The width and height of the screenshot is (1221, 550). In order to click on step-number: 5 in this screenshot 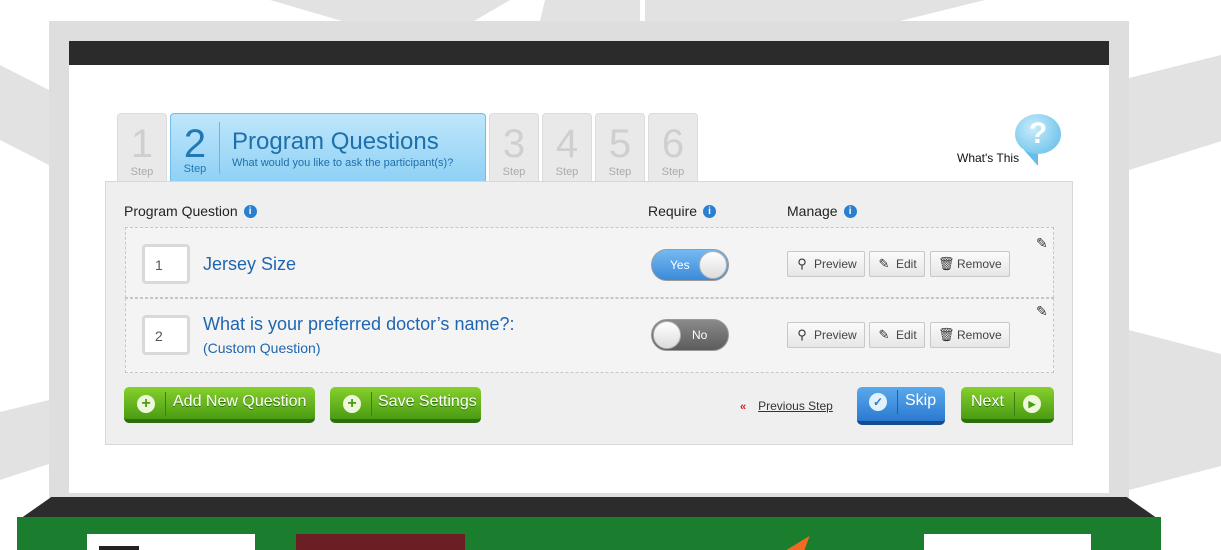, I will do `click(620, 144)`.